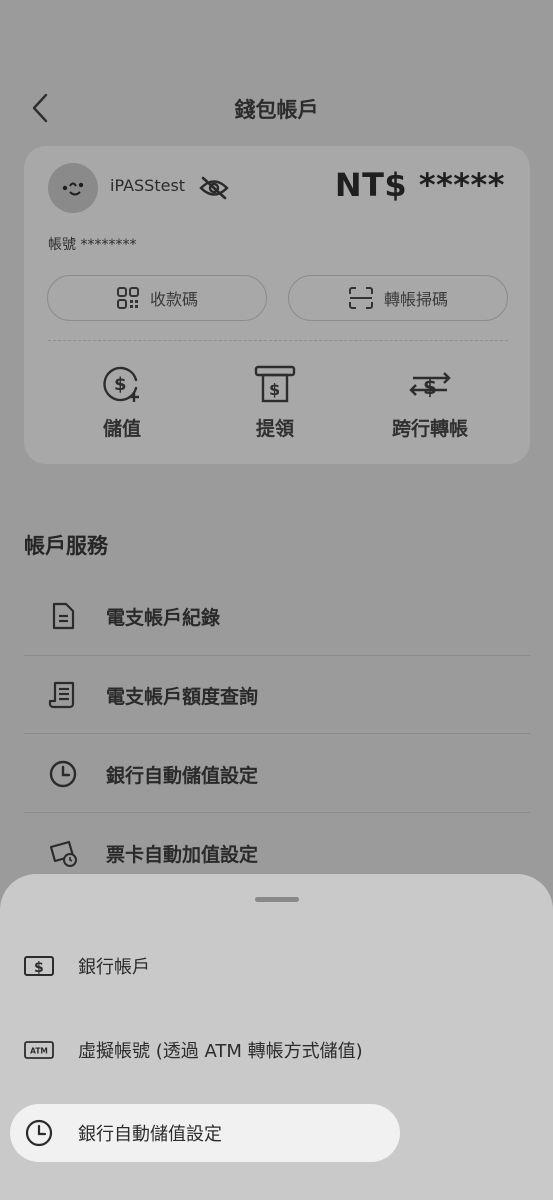  I want to click on atm-icon: ATM, so click(39, 1050).